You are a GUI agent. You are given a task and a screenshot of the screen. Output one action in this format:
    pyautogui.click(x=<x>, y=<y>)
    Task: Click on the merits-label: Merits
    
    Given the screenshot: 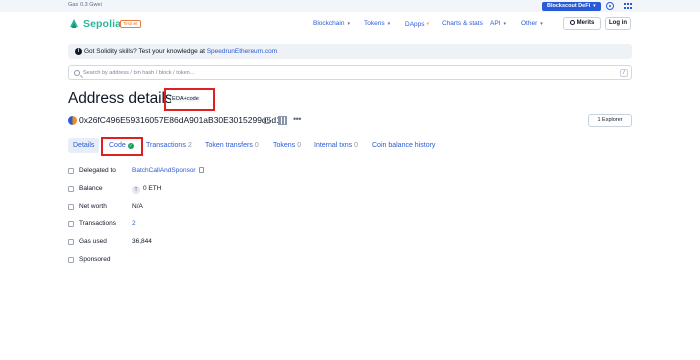 What is the action you would take?
    pyautogui.click(x=585, y=23)
    